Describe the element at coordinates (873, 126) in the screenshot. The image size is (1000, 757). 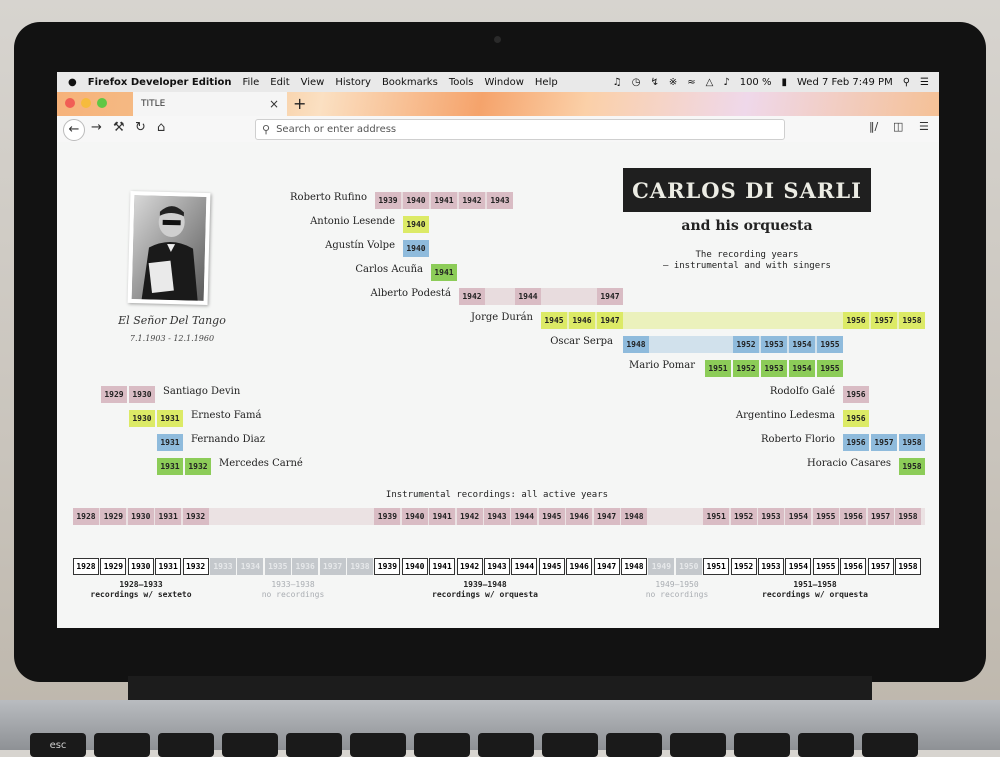
I see `library-icon: ‖∕` at that location.